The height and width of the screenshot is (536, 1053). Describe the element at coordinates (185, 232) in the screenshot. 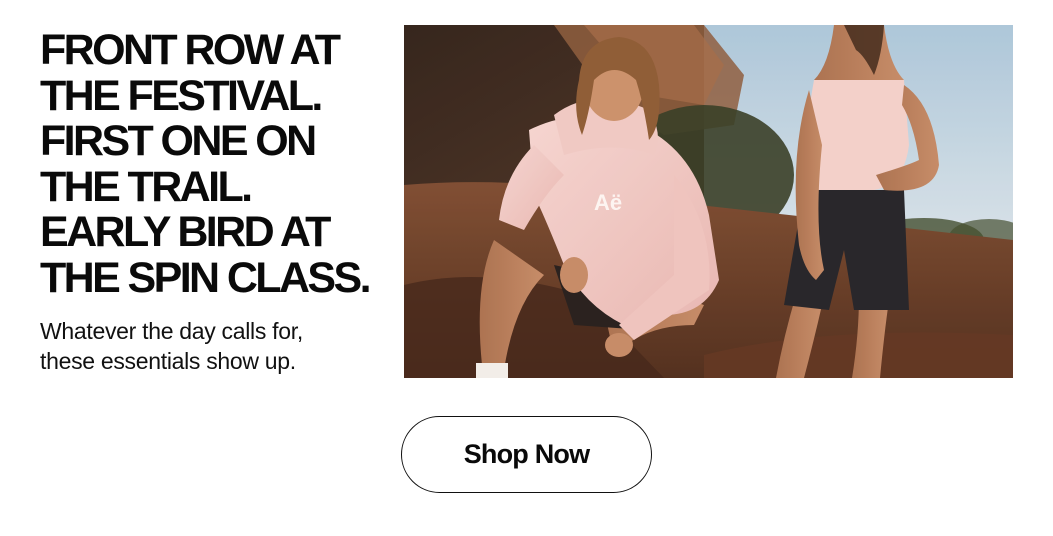

I see `headline-line: EARLY BIRD AT` at that location.